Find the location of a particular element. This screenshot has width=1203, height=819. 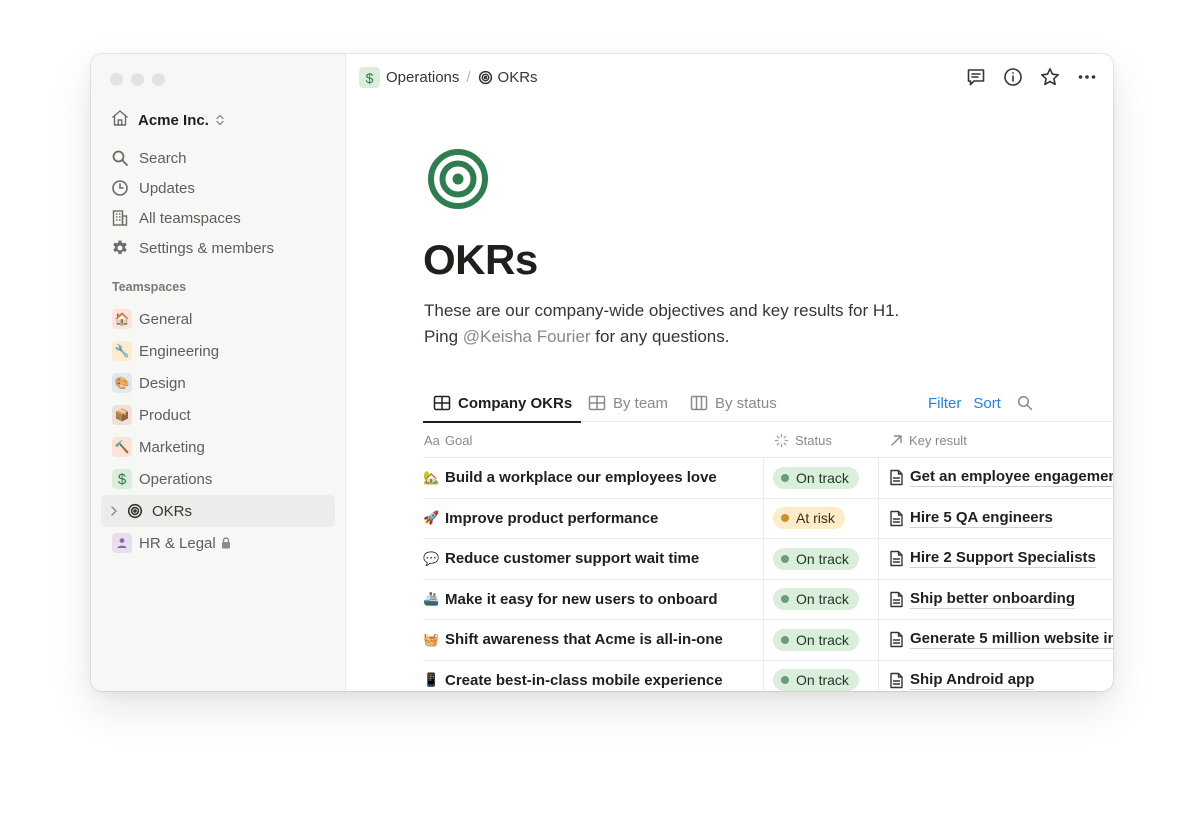

comments-button is located at coordinates (976, 77).